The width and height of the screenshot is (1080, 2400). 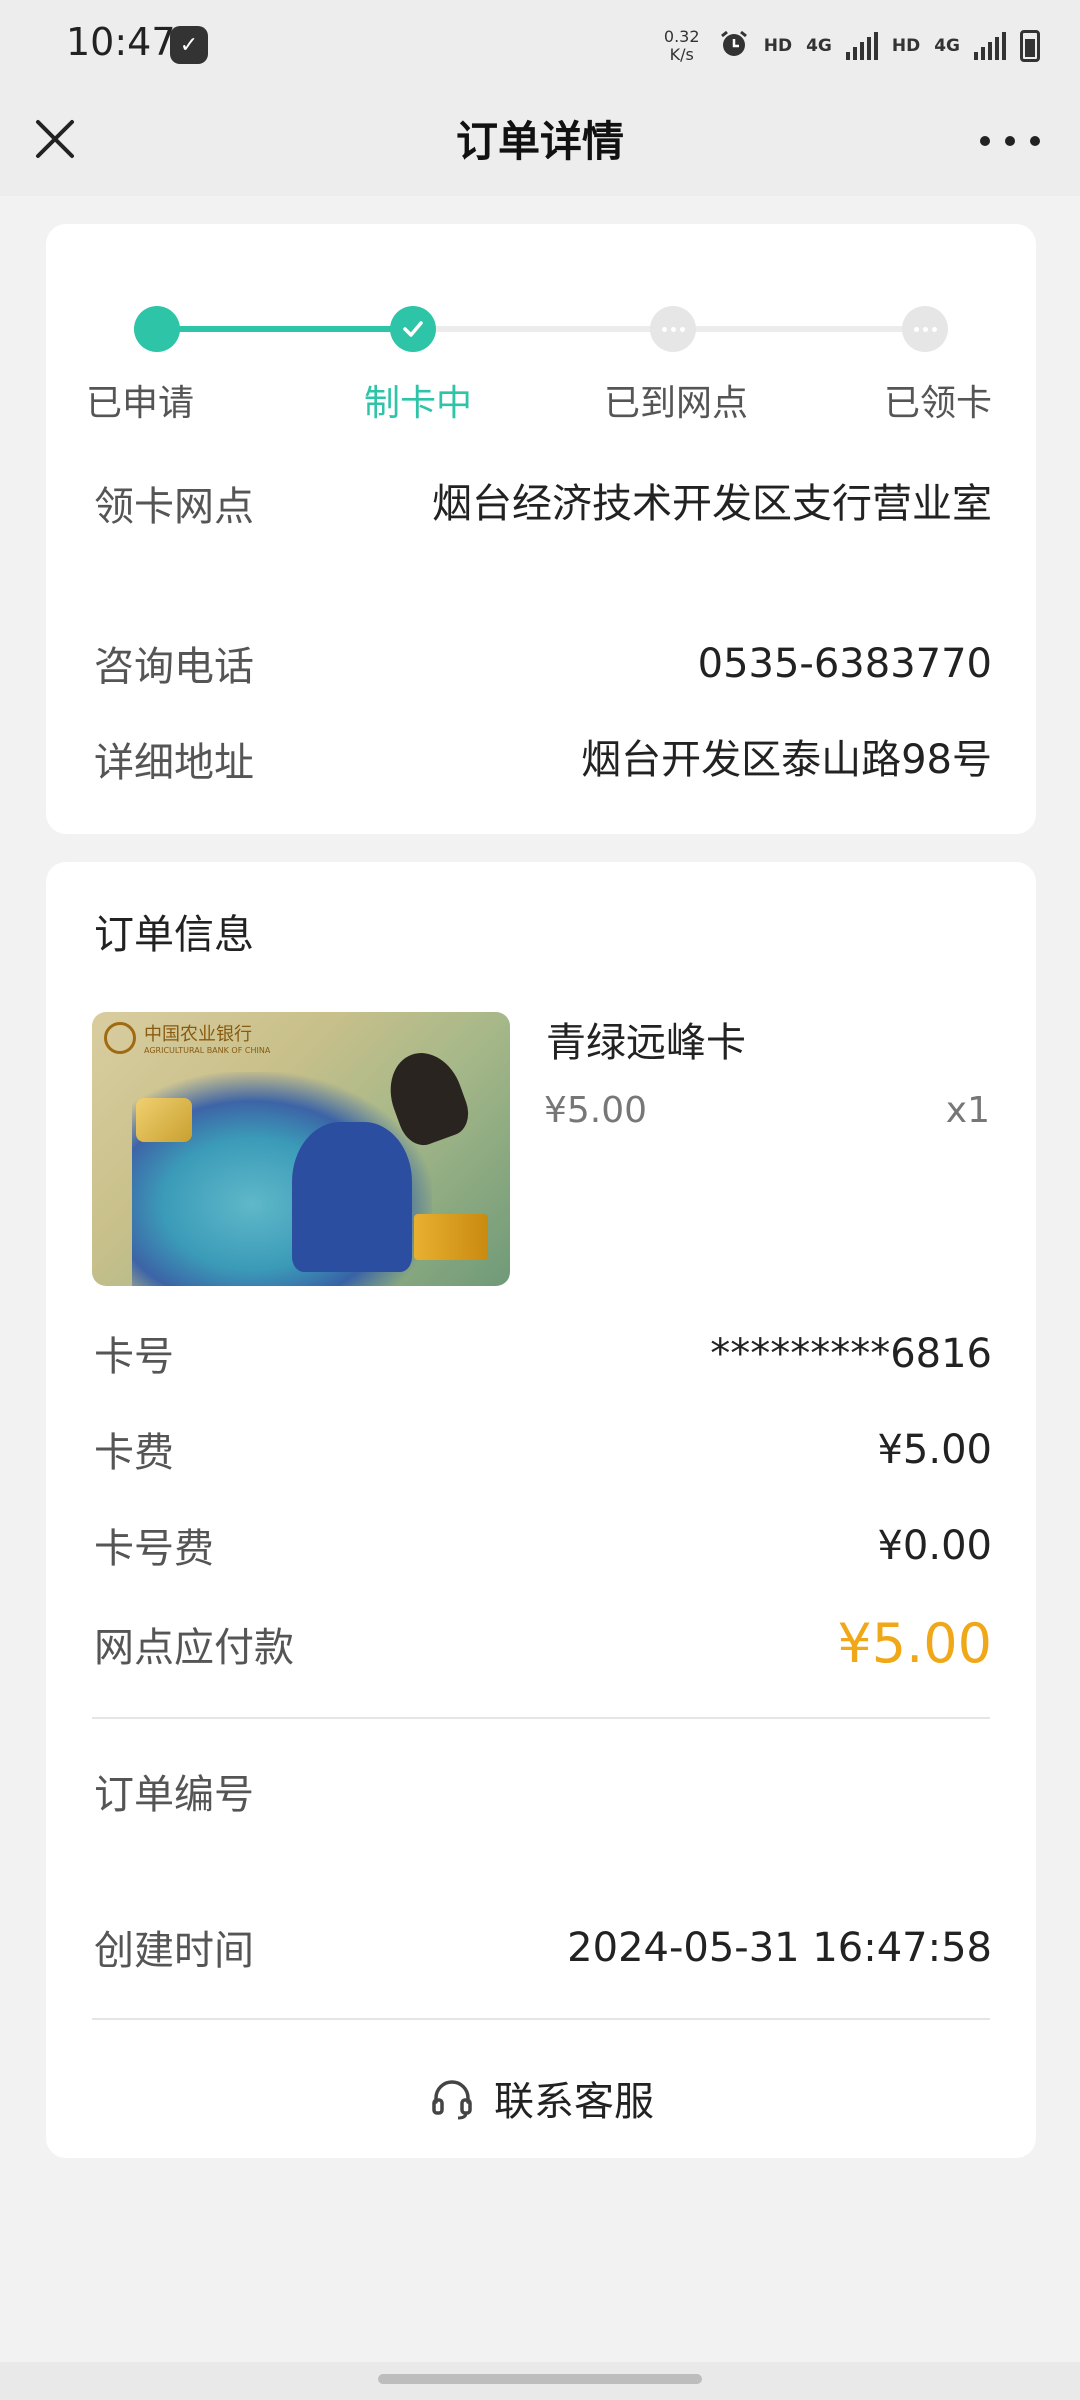 What do you see at coordinates (681, 45) in the screenshot?
I see `network-speed: 0.32 K/s` at bounding box center [681, 45].